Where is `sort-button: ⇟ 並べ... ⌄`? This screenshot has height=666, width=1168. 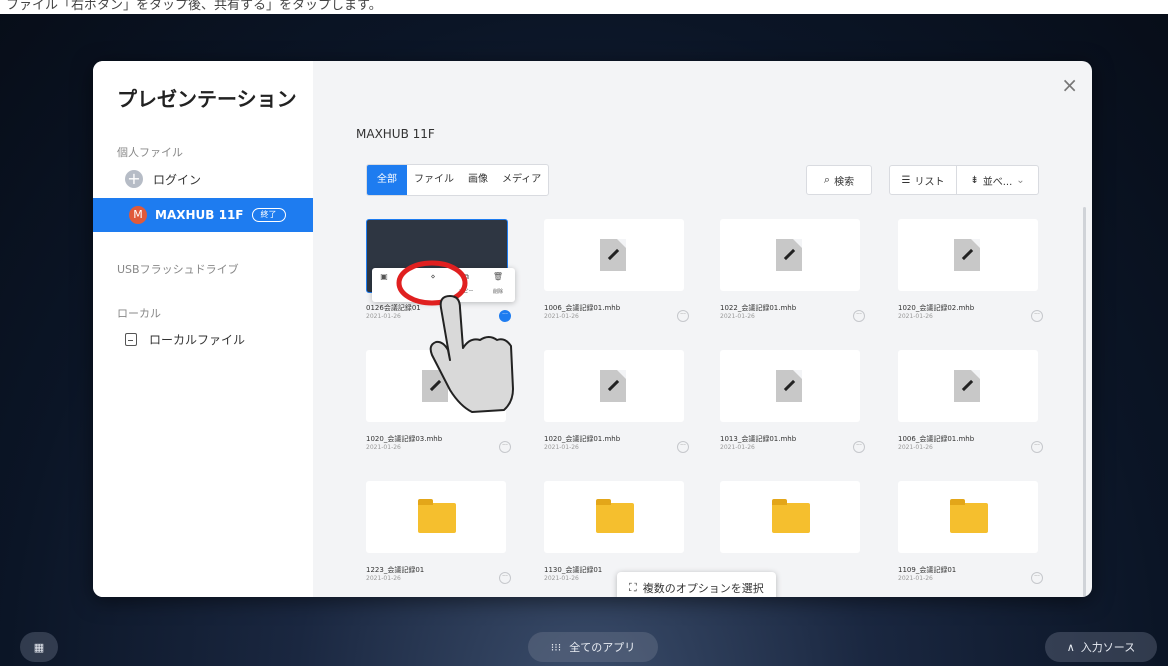
sort-button: ⇟ 並べ... ⌄ is located at coordinates (997, 180).